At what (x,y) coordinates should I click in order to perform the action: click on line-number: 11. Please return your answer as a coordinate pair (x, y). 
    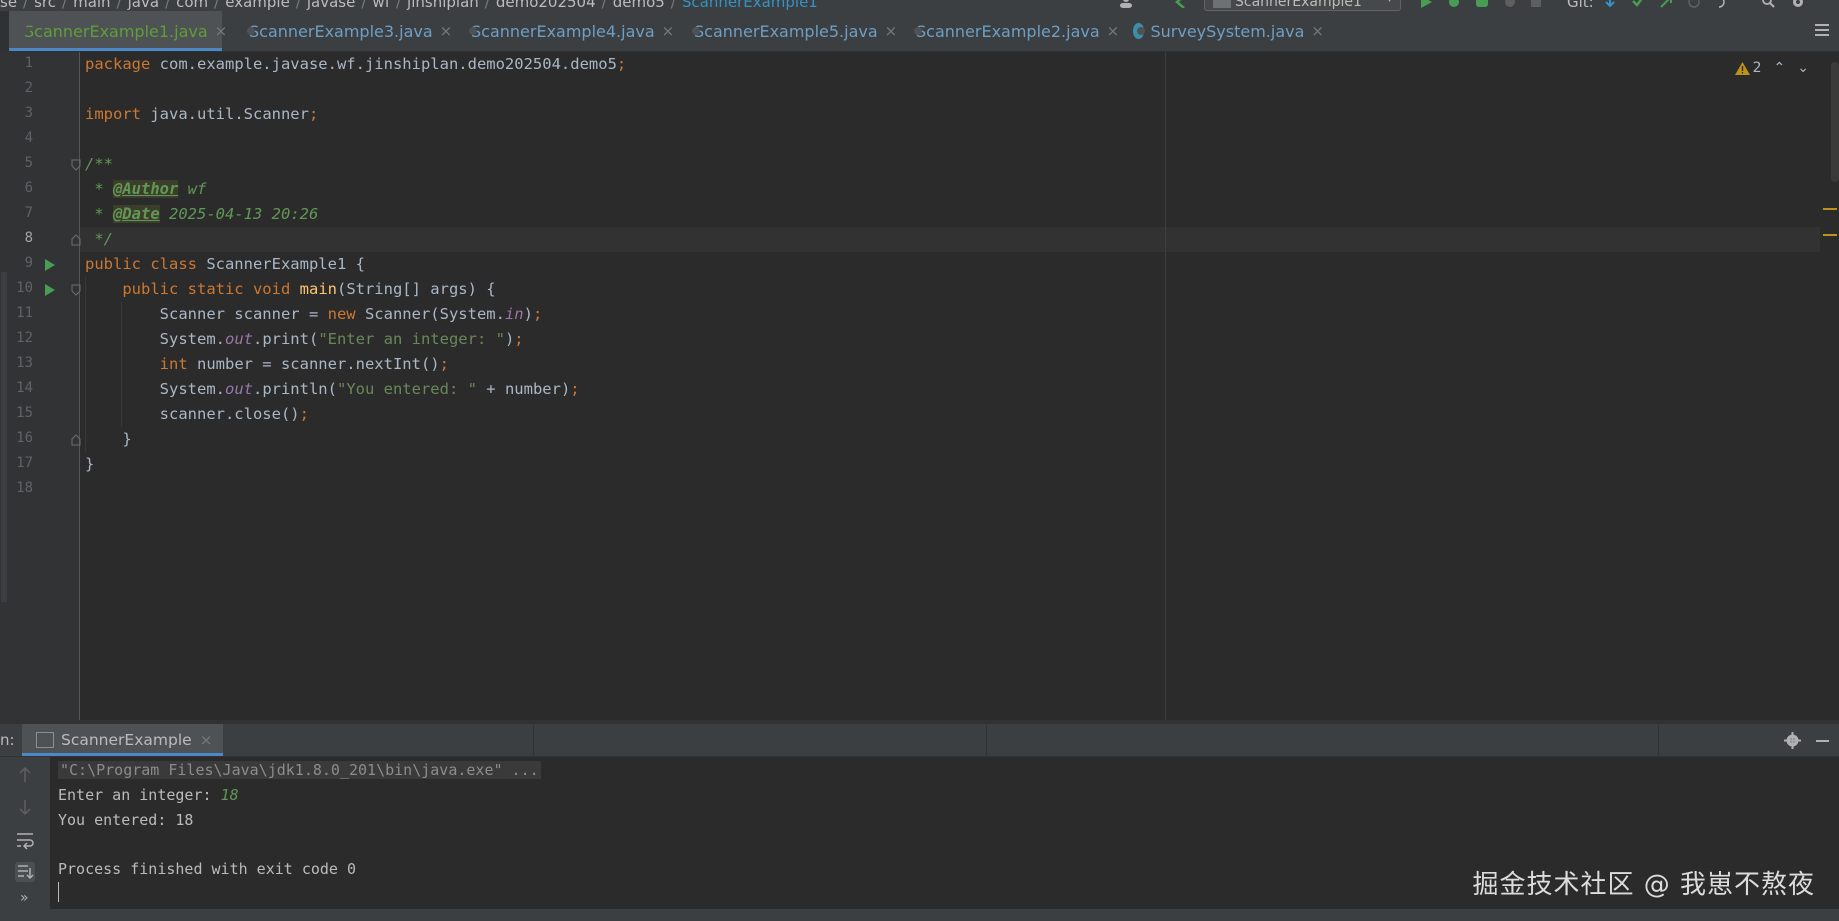
    Looking at the image, I should click on (24, 313).